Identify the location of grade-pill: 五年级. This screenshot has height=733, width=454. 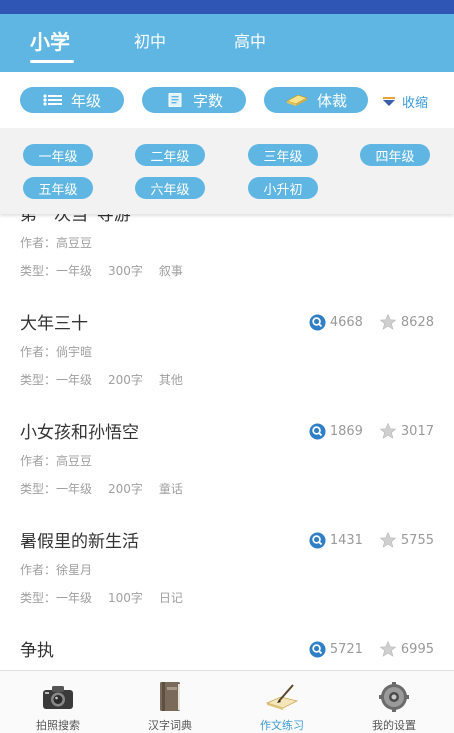
(58, 188).